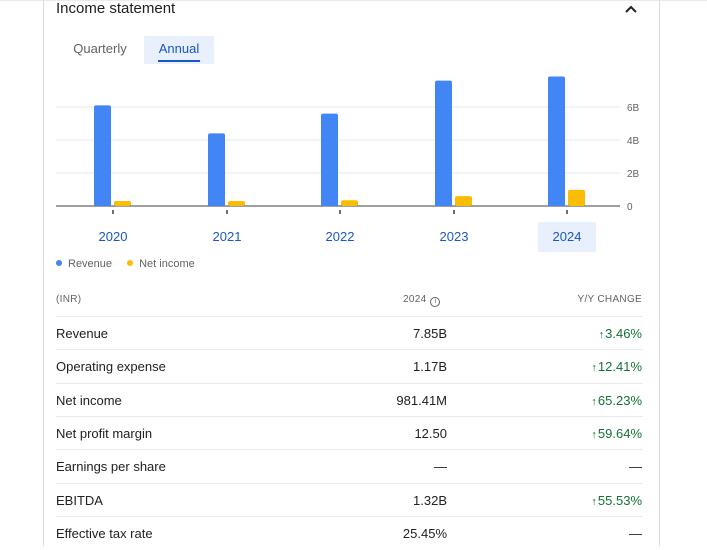 The height and width of the screenshot is (550, 707). I want to click on table-row: Net income 981.41M ↑65.23%, so click(349, 399).